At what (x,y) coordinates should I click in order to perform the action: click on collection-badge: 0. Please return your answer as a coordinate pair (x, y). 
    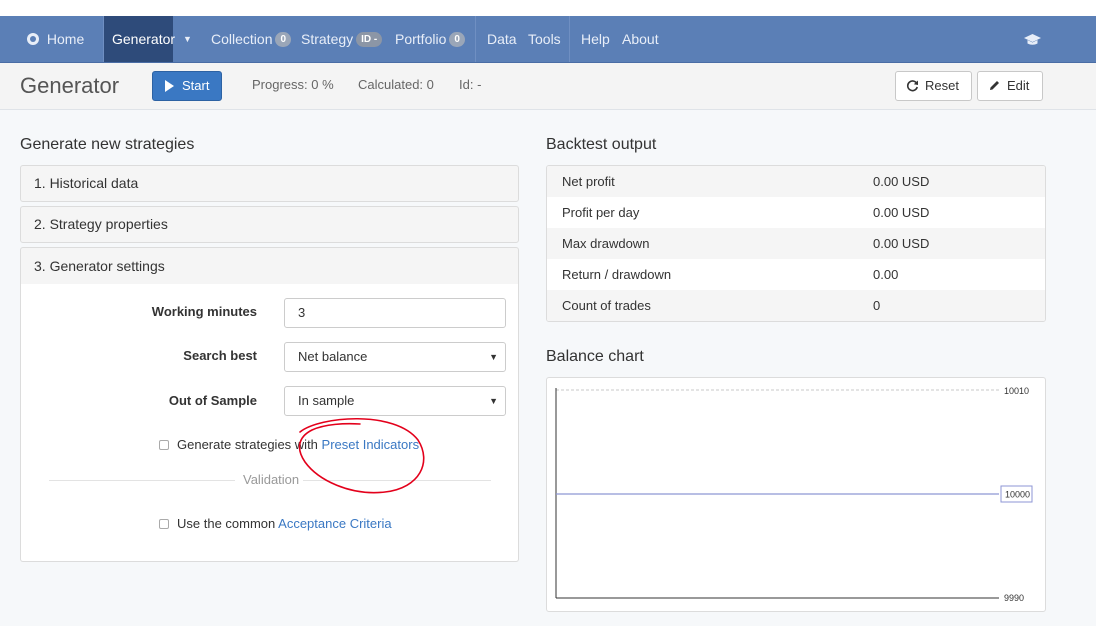
    Looking at the image, I should click on (283, 39).